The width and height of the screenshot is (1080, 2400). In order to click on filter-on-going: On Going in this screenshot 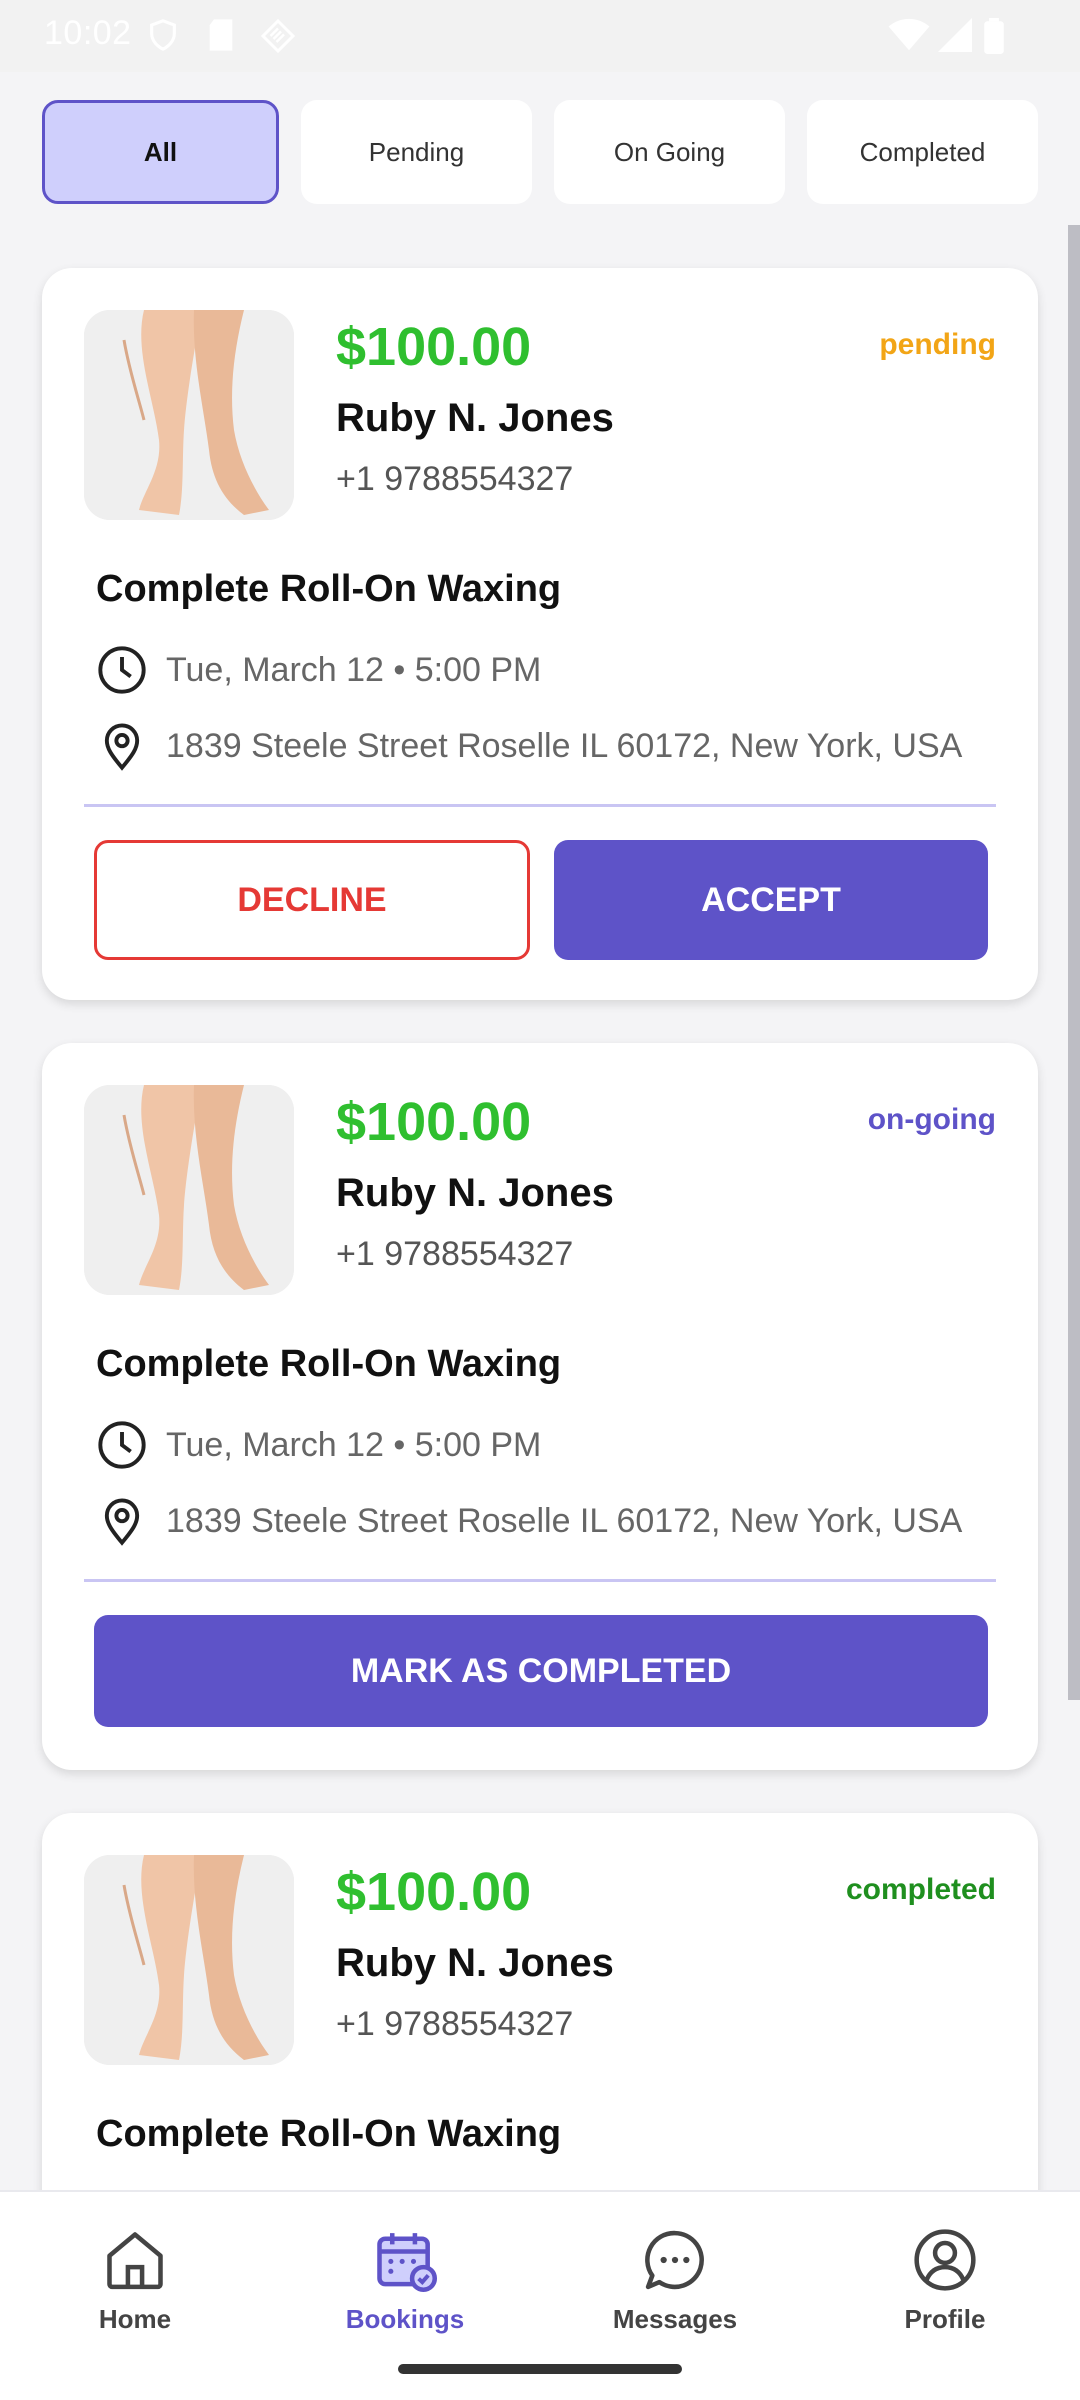, I will do `click(669, 152)`.